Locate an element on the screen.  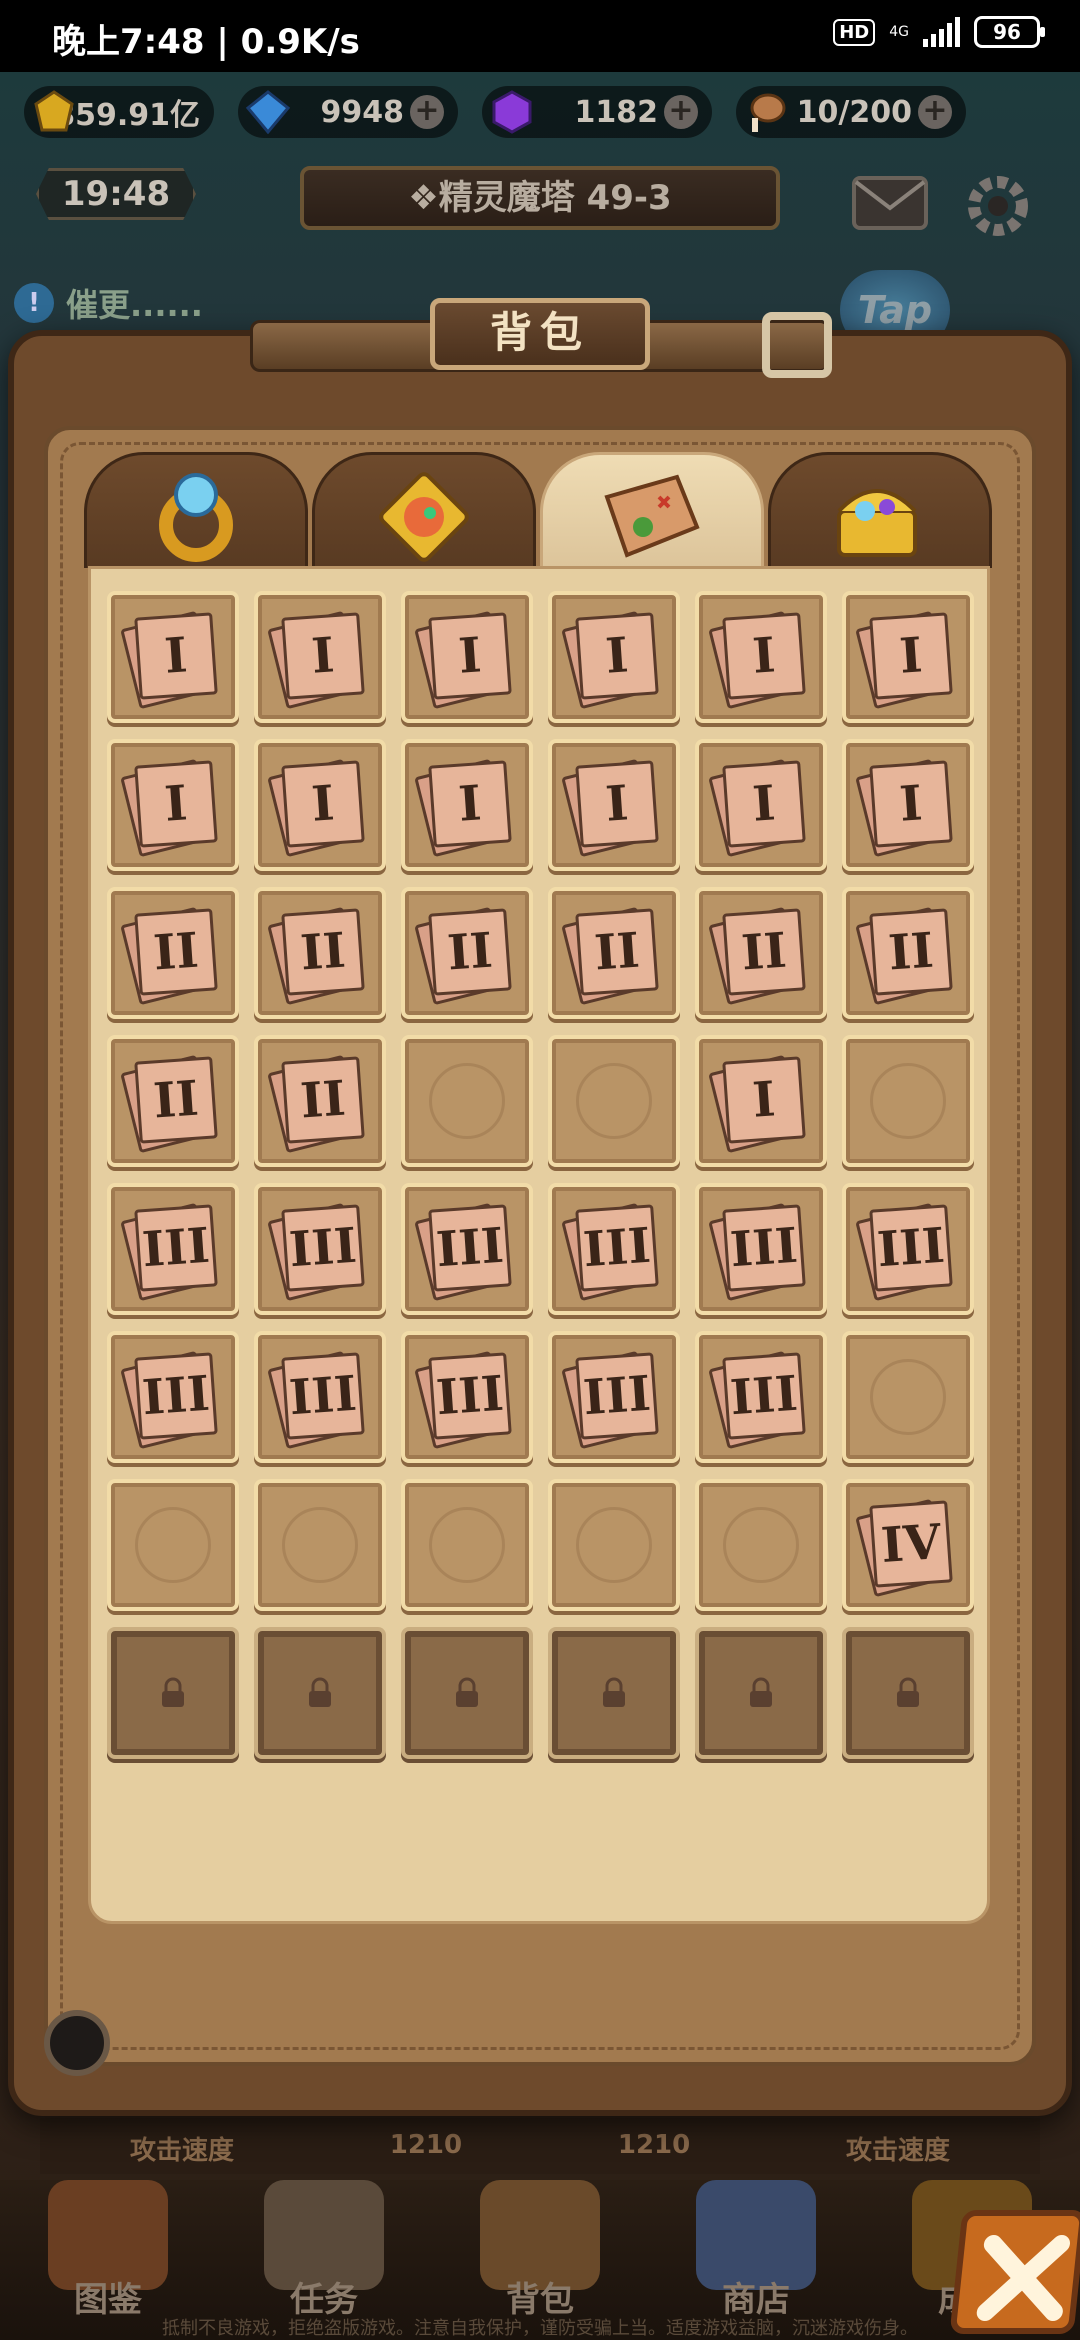
currency-gold: 859.91亿 is located at coordinates (119, 112).